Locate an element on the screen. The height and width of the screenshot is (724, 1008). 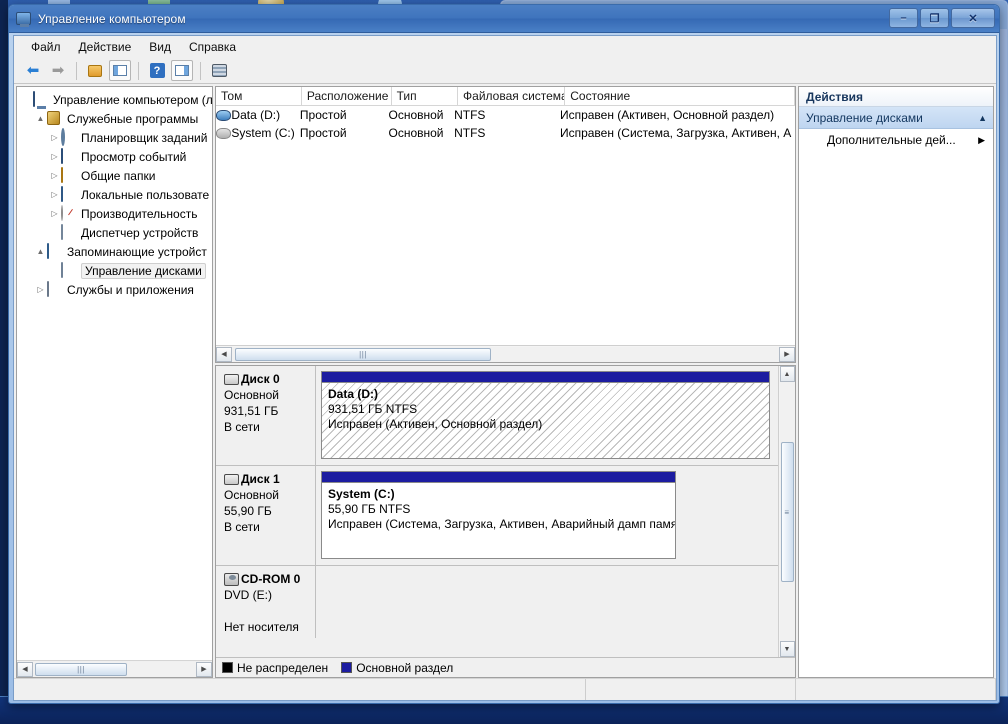
rescan-disks-button is located at coordinates (219, 70).